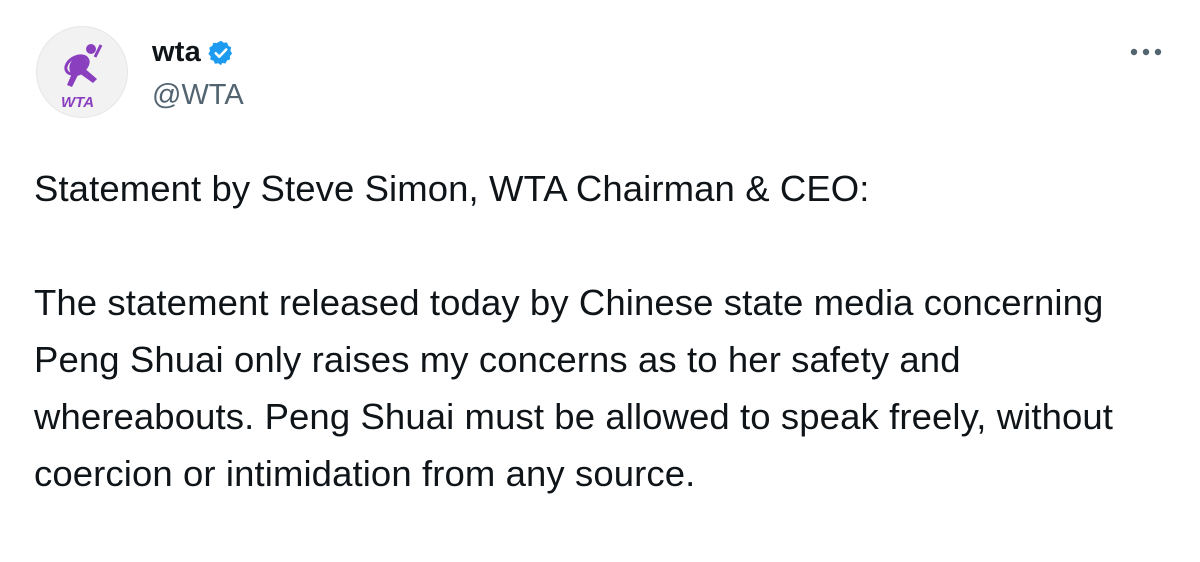  I want to click on name-row: wta, so click(198, 53).